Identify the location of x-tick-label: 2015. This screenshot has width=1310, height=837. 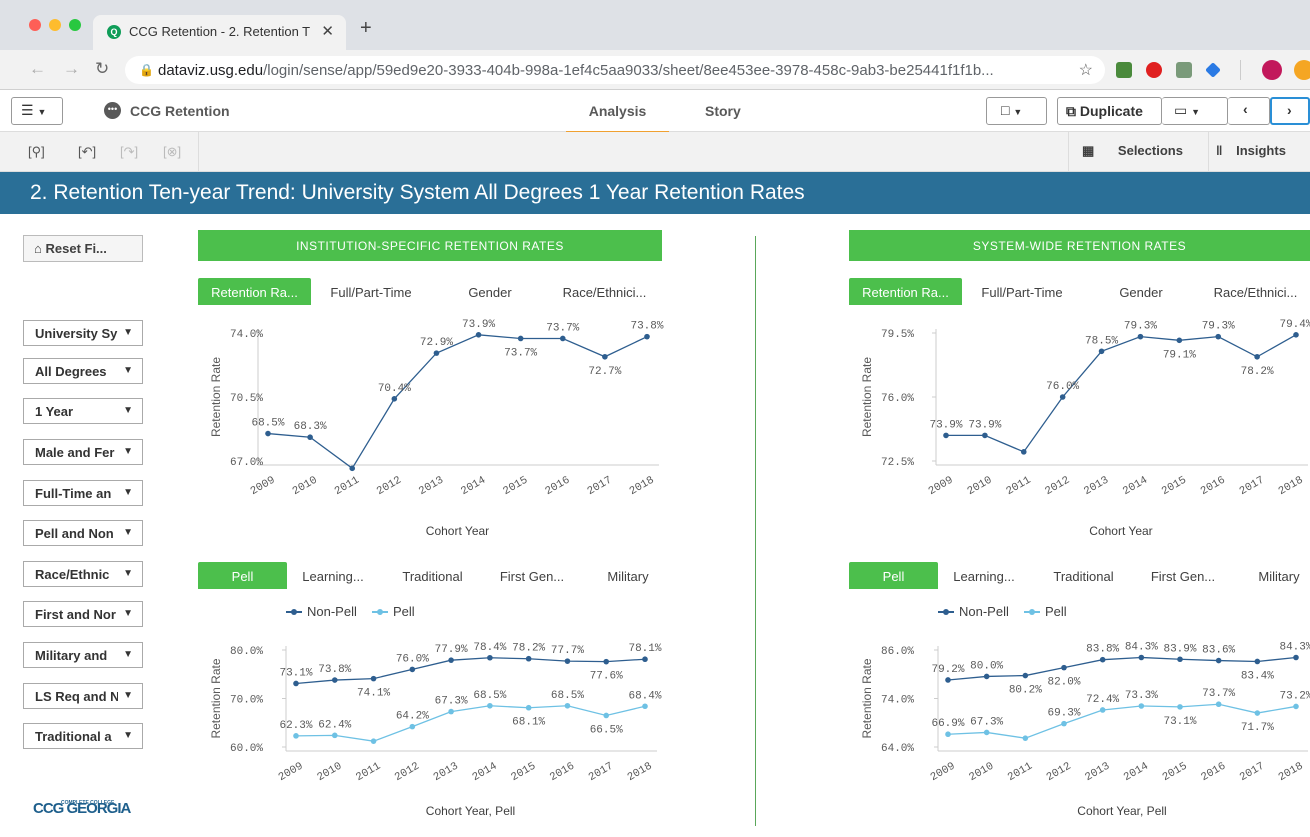
(1174, 486).